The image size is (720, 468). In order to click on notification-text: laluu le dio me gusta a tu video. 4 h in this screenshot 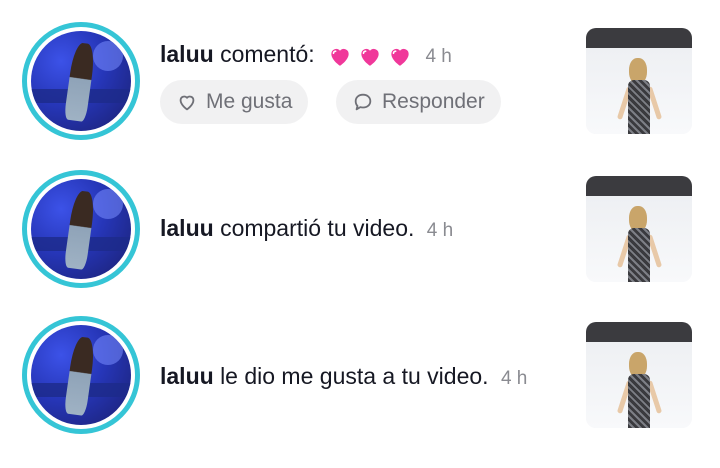, I will do `click(343, 377)`.